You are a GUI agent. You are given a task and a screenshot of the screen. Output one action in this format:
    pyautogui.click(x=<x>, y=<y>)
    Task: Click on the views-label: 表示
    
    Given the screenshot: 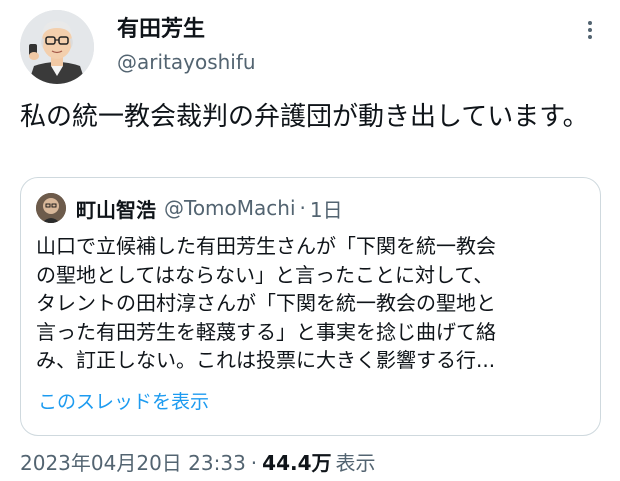 What is the action you would take?
    pyautogui.click(x=355, y=463)
    